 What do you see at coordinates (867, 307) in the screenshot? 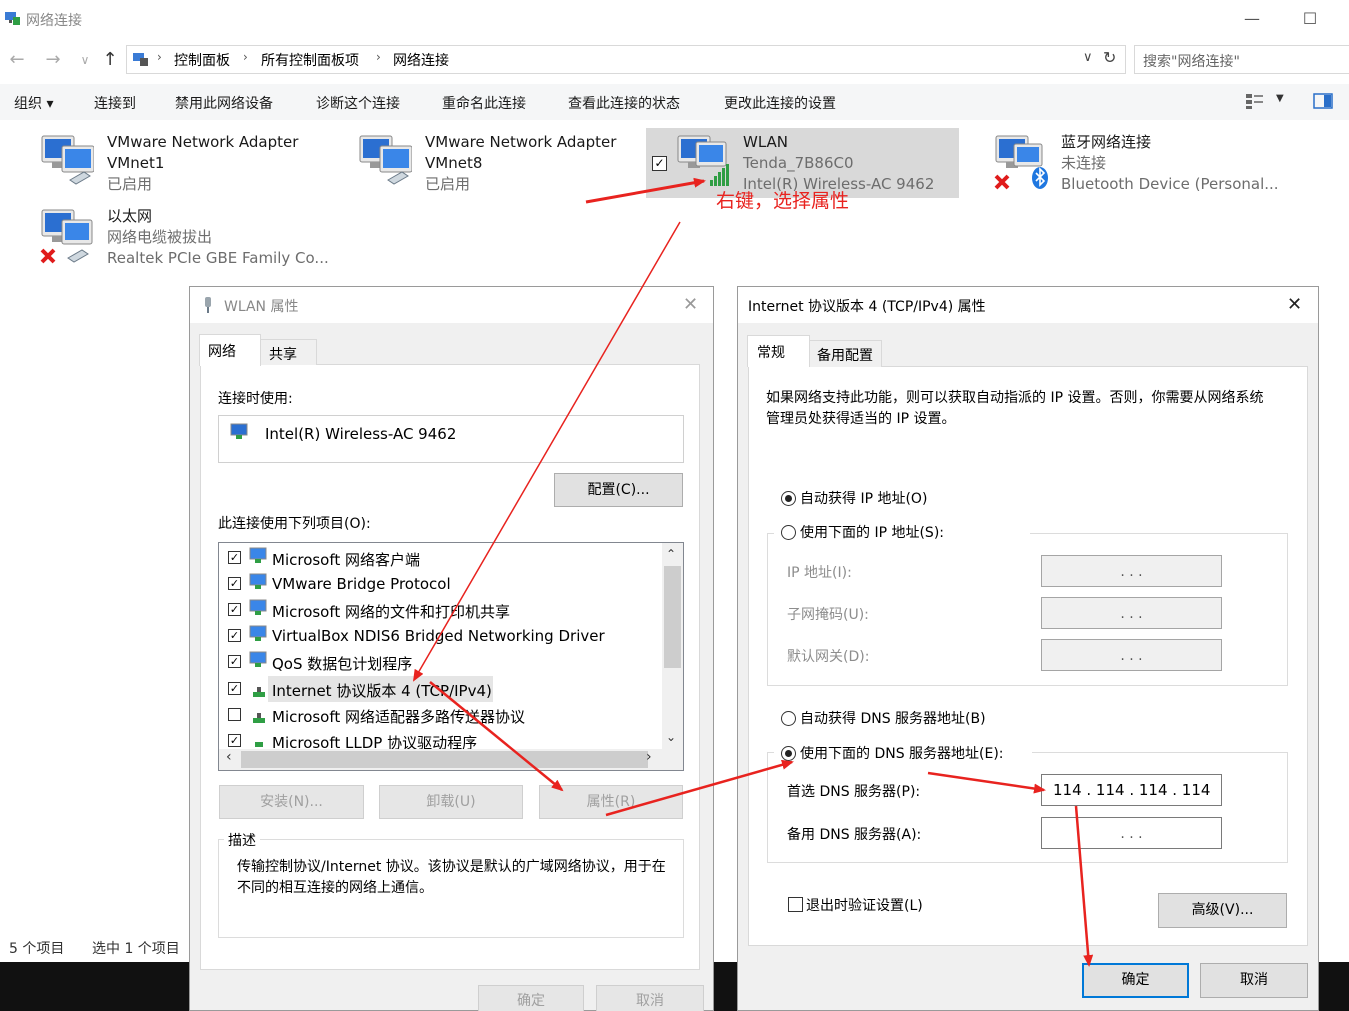
I see `dialog-title: Internet 协议版本 4 (TCP/IPv4) 属性` at bounding box center [867, 307].